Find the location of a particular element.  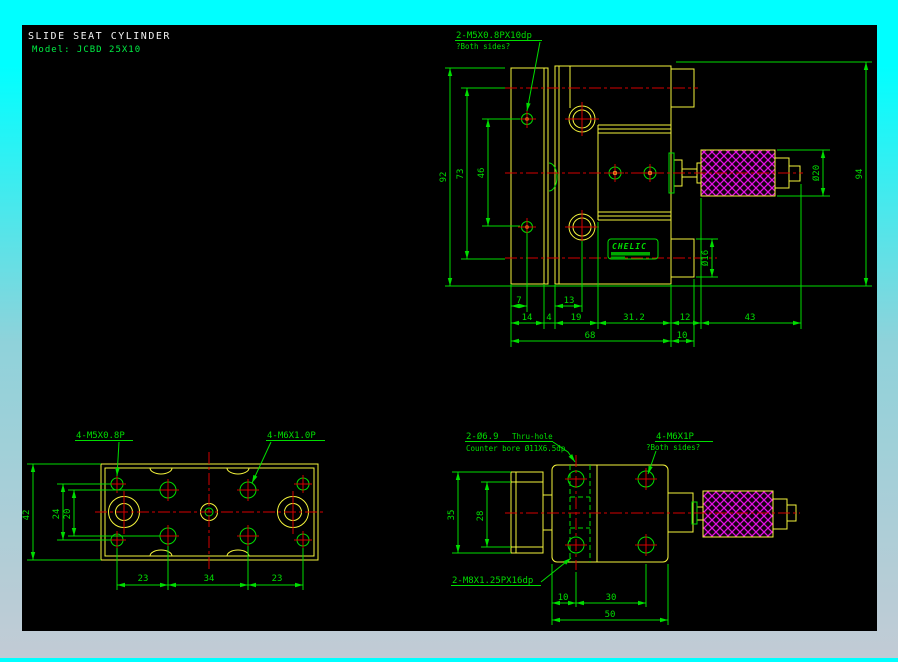

model-number: Model: JCBD 25X10 is located at coordinates (86, 50).